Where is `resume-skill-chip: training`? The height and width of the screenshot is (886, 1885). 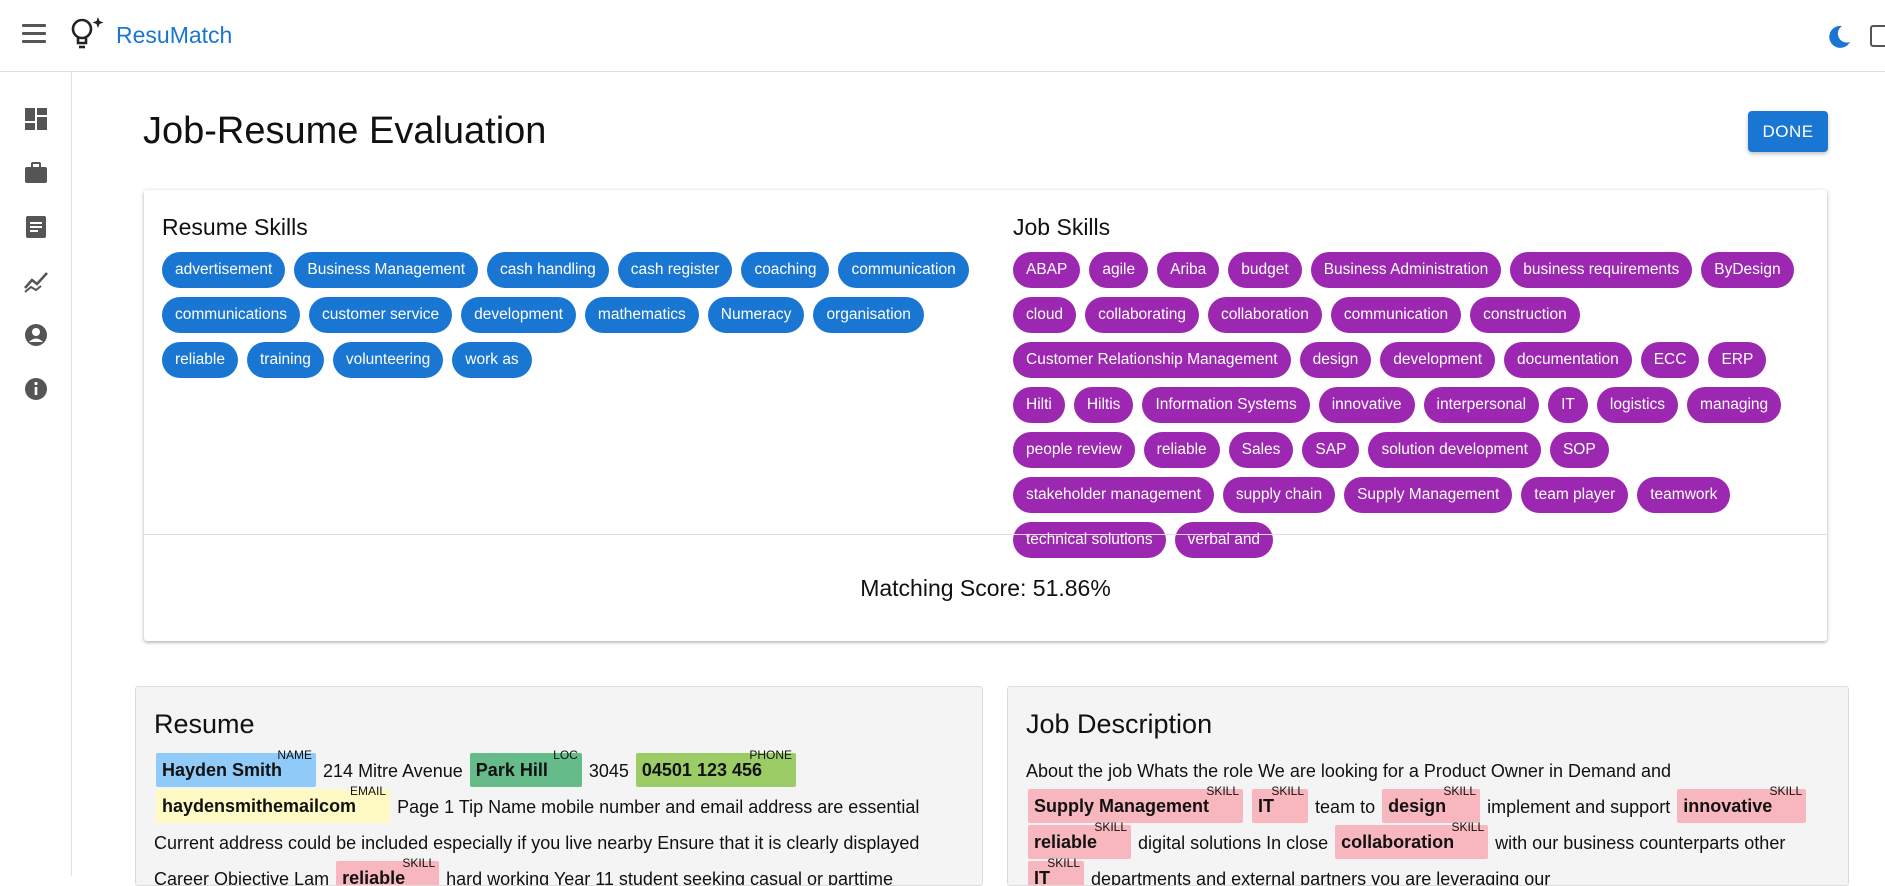
resume-skill-chip: training is located at coordinates (285, 360).